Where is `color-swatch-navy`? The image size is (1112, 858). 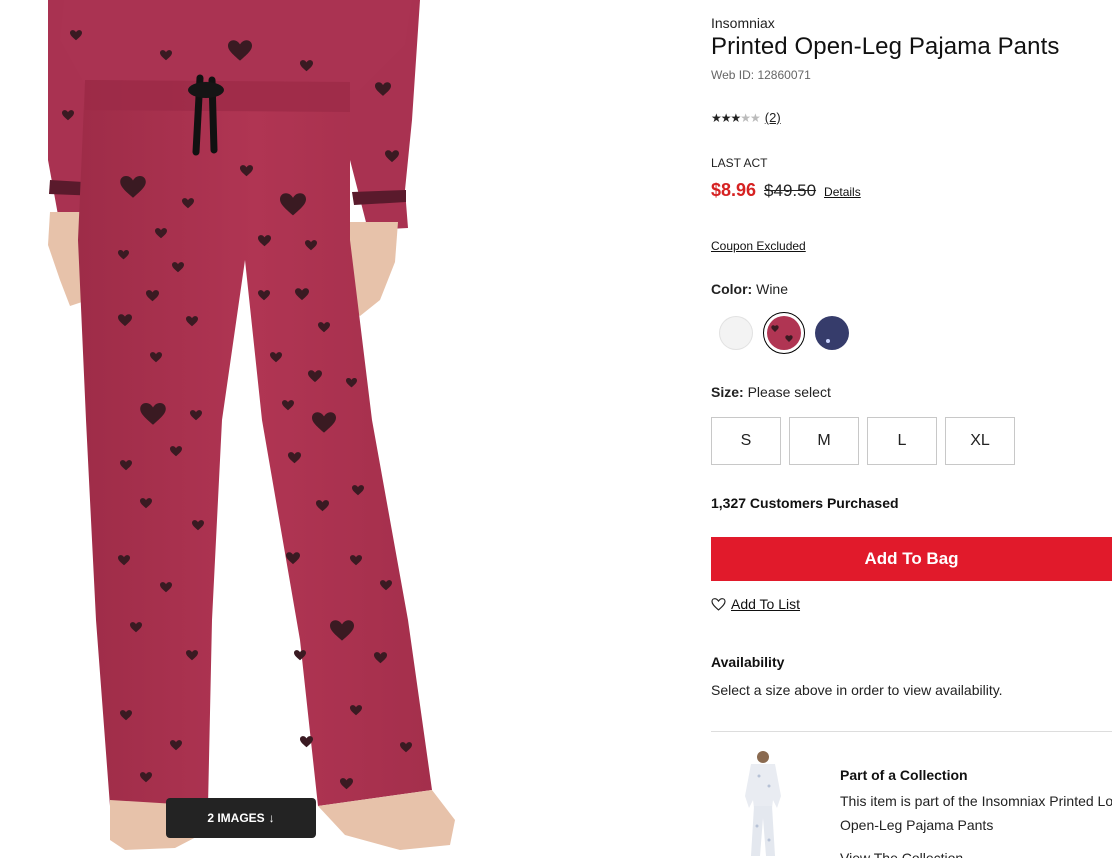
color-swatch-navy is located at coordinates (832, 333).